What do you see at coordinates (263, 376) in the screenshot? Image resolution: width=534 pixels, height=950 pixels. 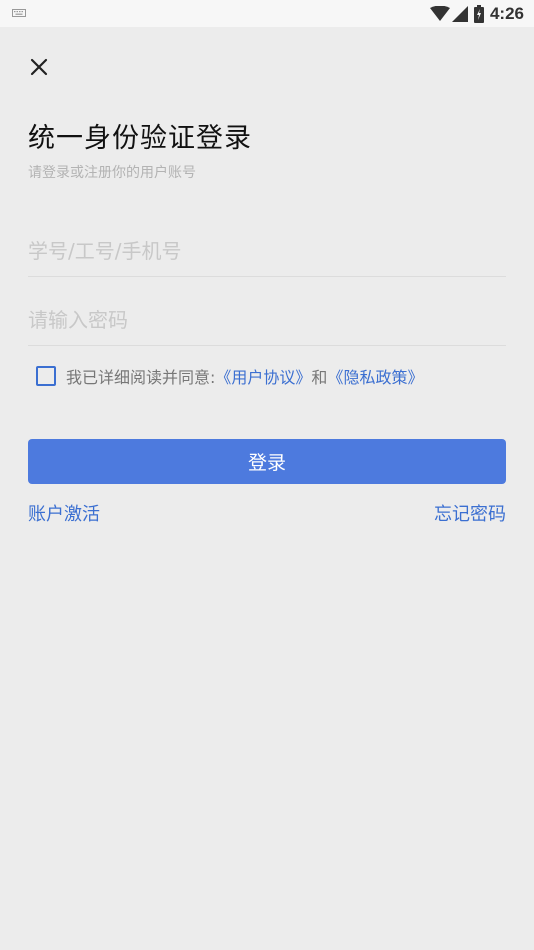 I see `user-agreement-link: 《用户协议》` at bounding box center [263, 376].